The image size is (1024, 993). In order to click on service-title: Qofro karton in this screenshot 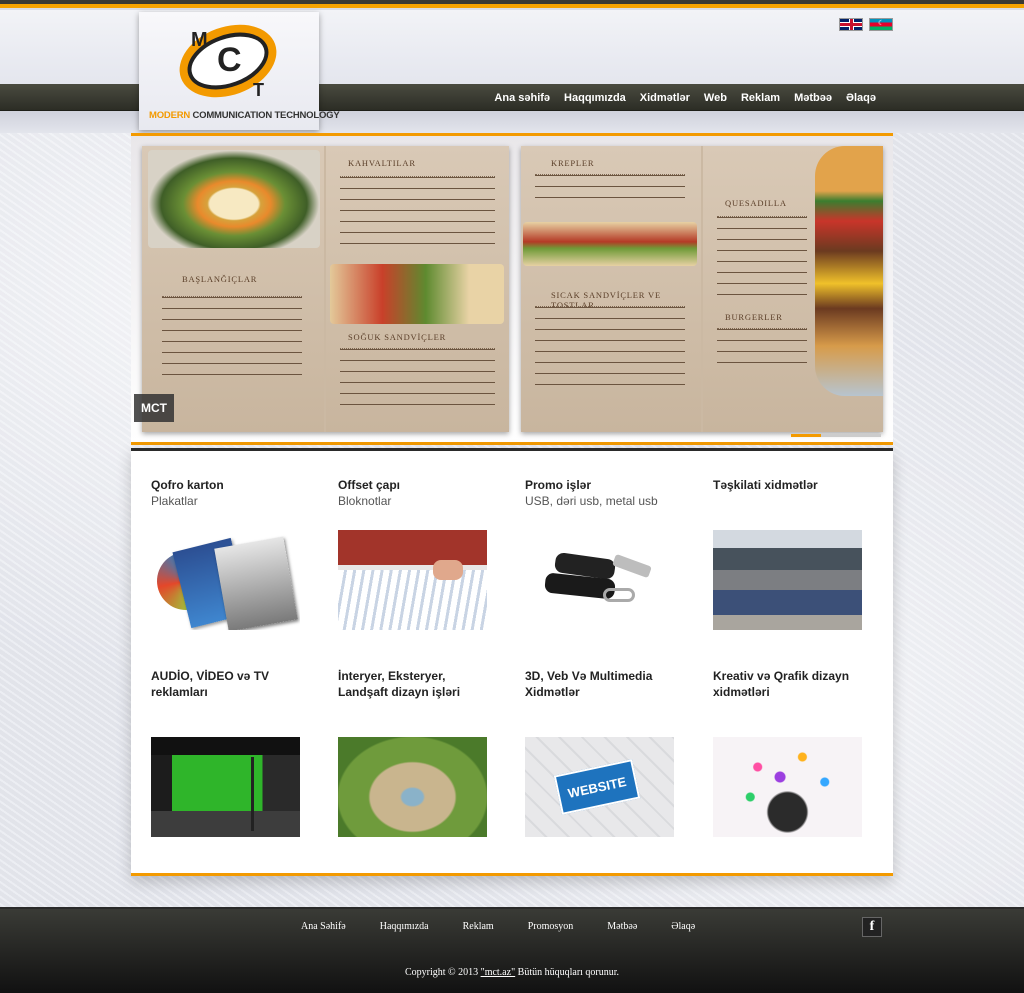, I will do `click(187, 485)`.